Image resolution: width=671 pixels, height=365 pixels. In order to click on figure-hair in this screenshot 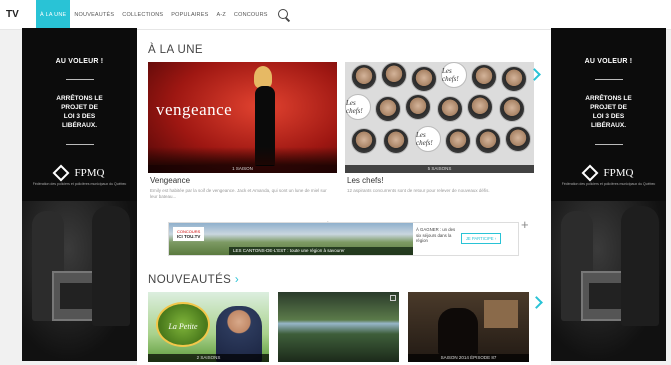, I will do `click(263, 77)`.